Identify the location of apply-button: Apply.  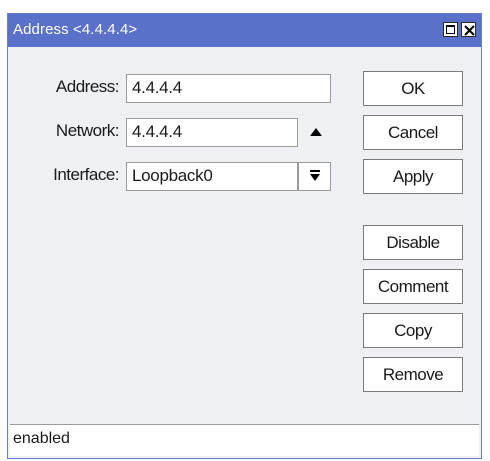
(413, 176).